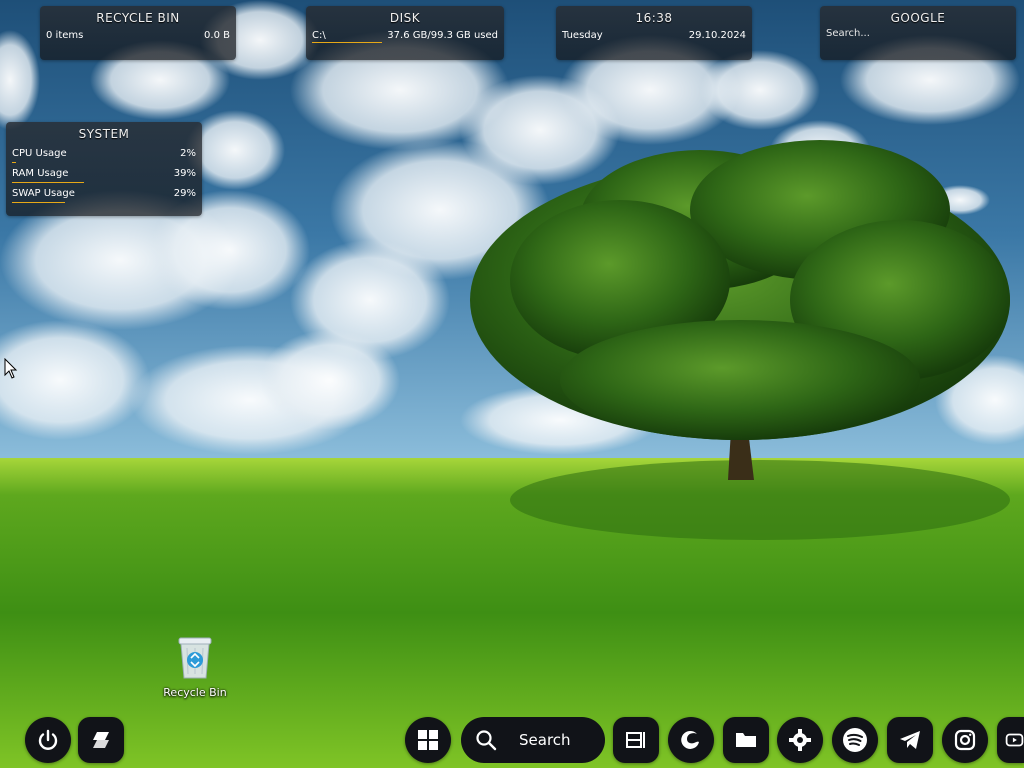  I want to click on app-launcher-button, so click(101, 740).